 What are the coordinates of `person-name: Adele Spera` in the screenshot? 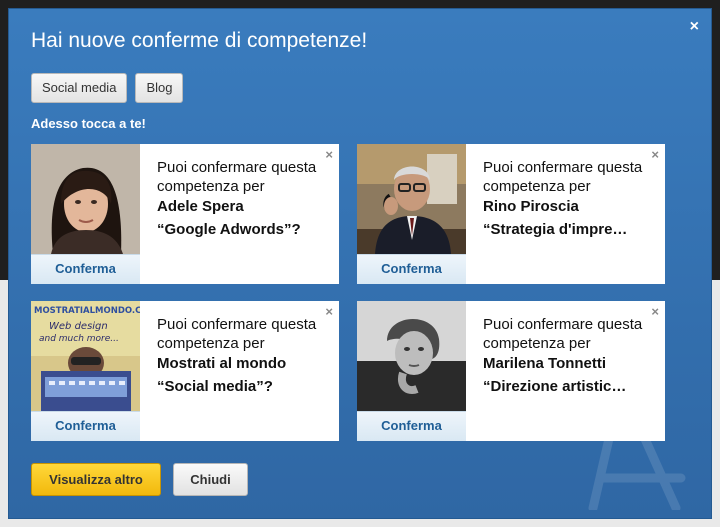 It's located at (243, 206).